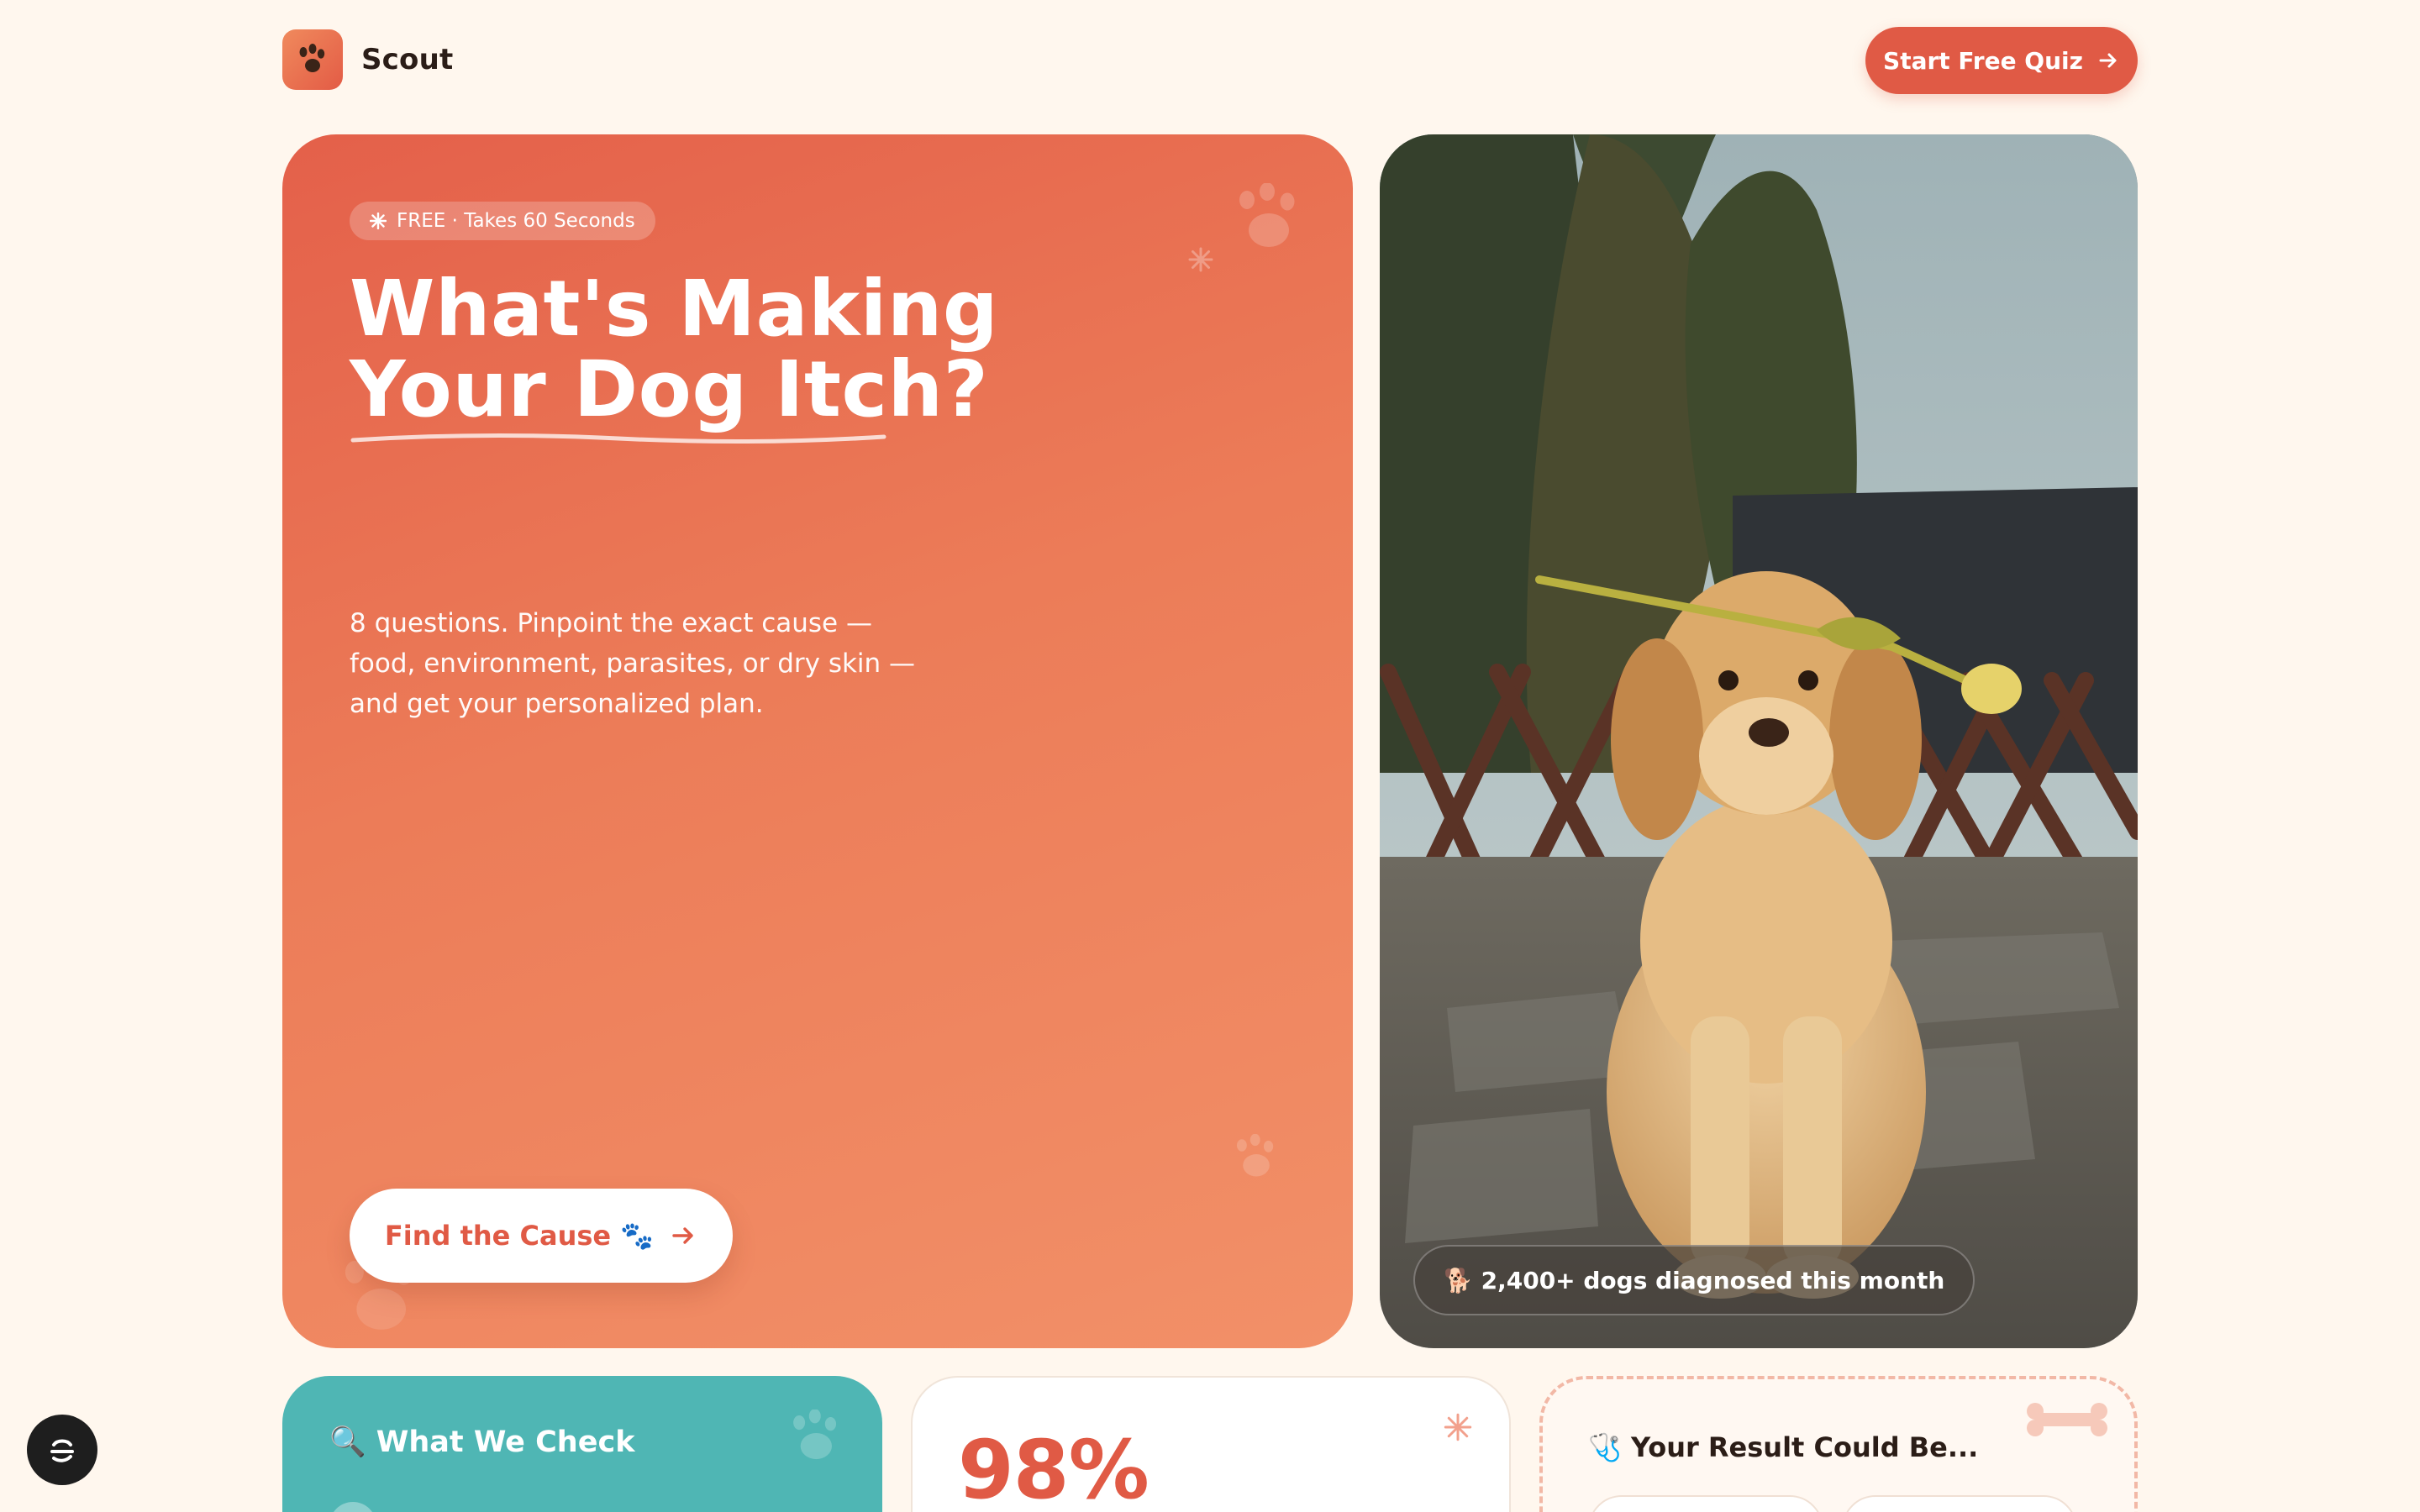 Image resolution: width=2420 pixels, height=1512 pixels. I want to click on dogs-diagnosed-badge: 🐕 2,400+ dogs diagnosed this month, so click(1694, 1280).